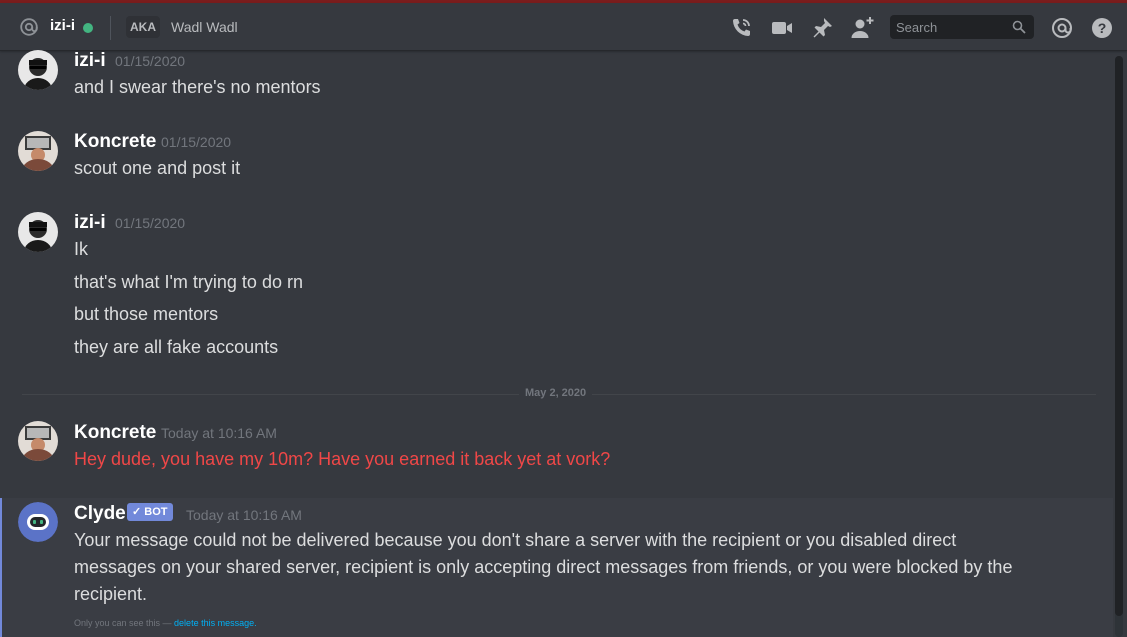 Image resolution: width=1127 pixels, height=637 pixels. Describe the element at coordinates (215, 623) in the screenshot. I see `delete-message-link: delete this message.` at that location.